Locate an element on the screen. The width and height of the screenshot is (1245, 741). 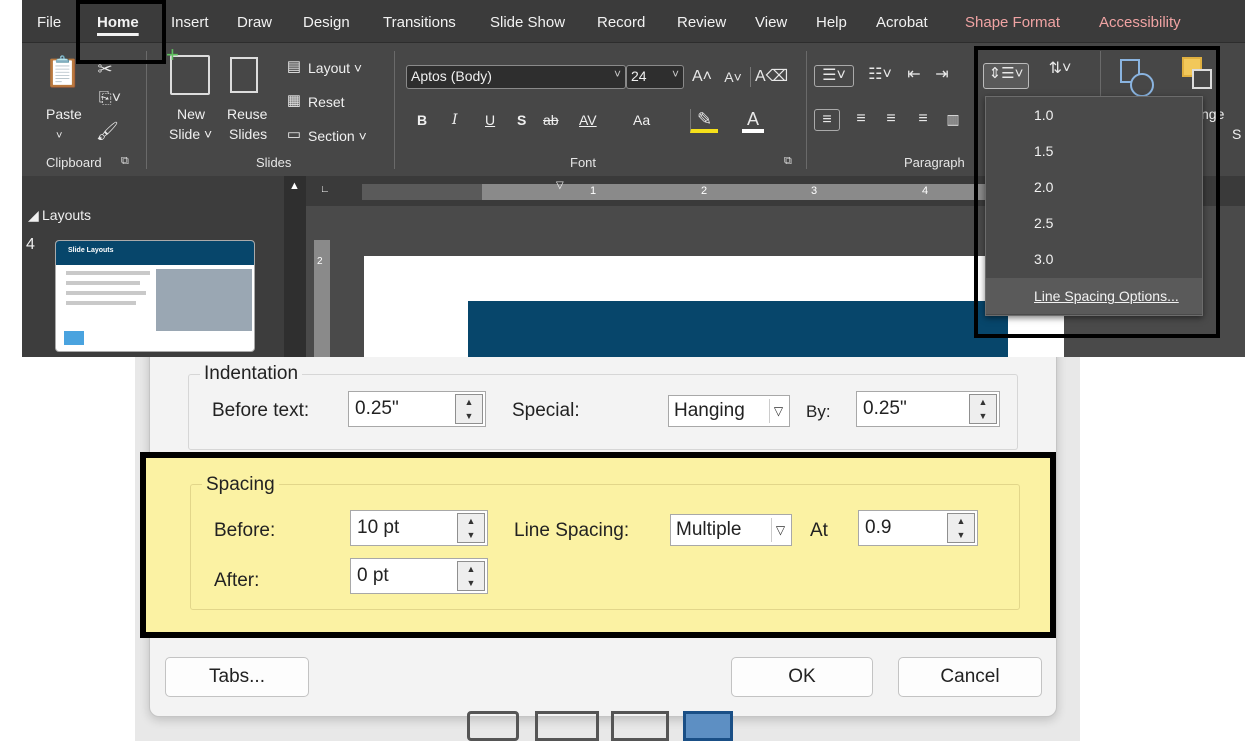
after-value: 0 pt is located at coordinates (373, 575).